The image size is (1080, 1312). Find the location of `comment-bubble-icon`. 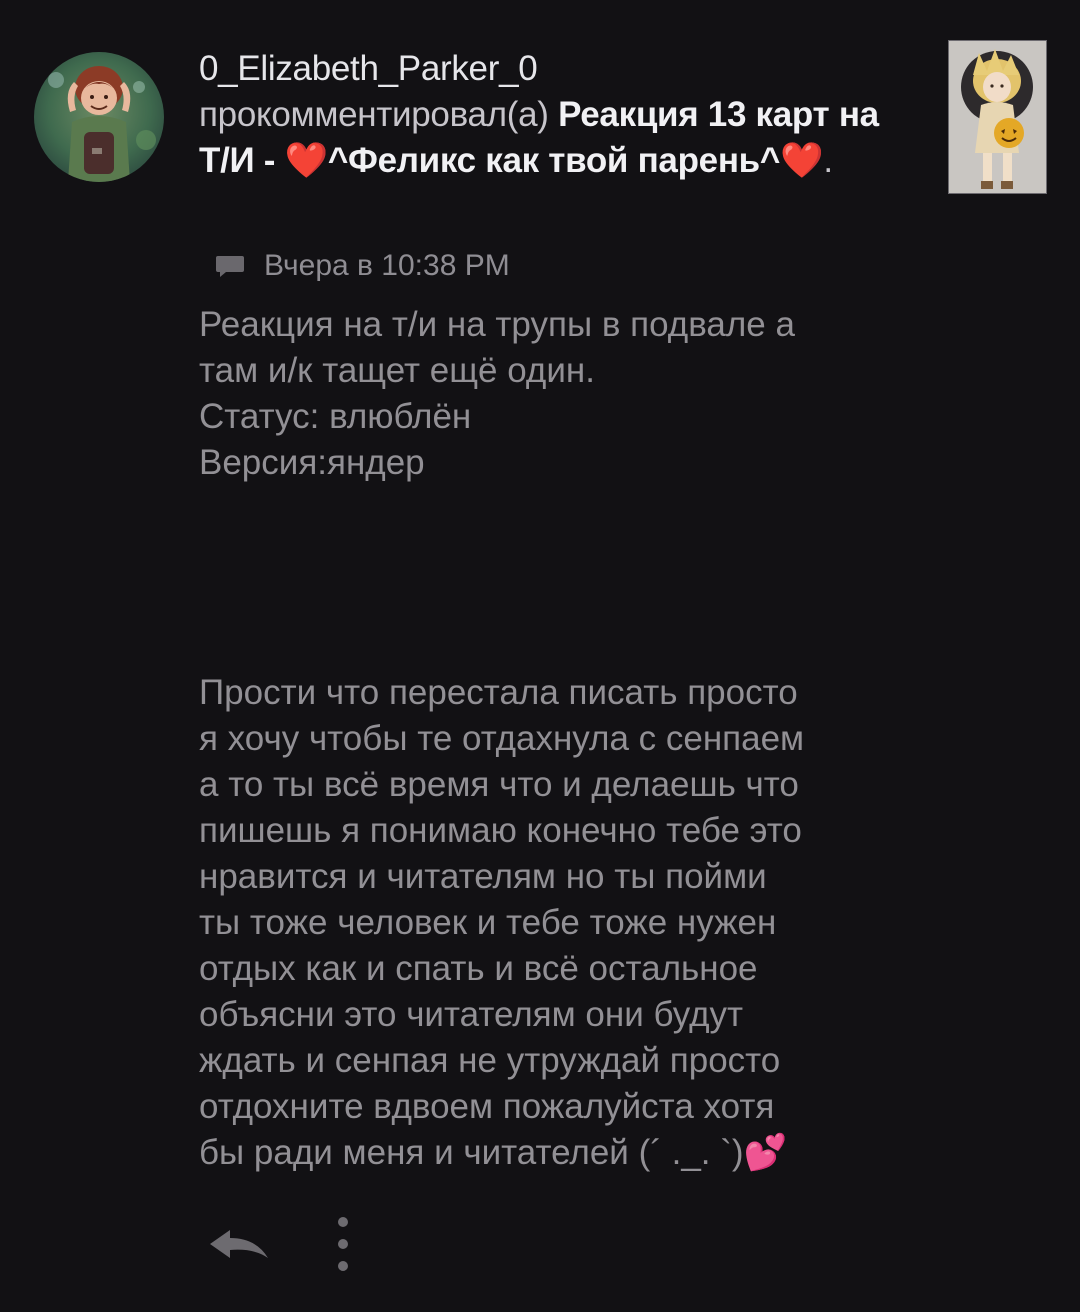

comment-bubble-icon is located at coordinates (230, 266).